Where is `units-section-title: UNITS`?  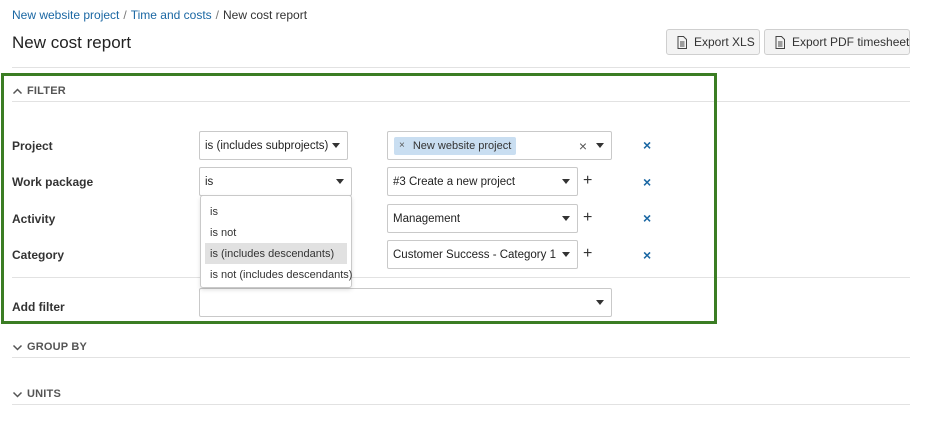 units-section-title: UNITS is located at coordinates (44, 394).